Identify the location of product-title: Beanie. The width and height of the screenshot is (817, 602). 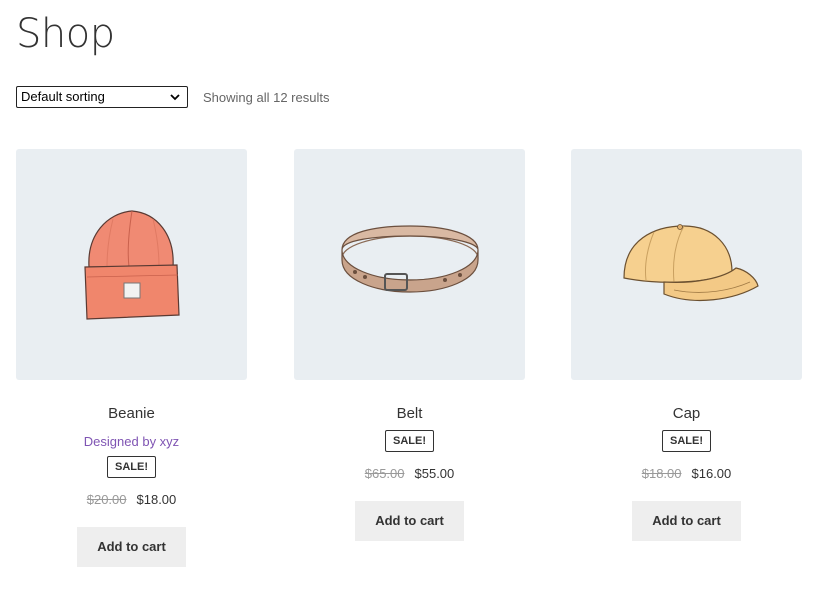
(131, 414).